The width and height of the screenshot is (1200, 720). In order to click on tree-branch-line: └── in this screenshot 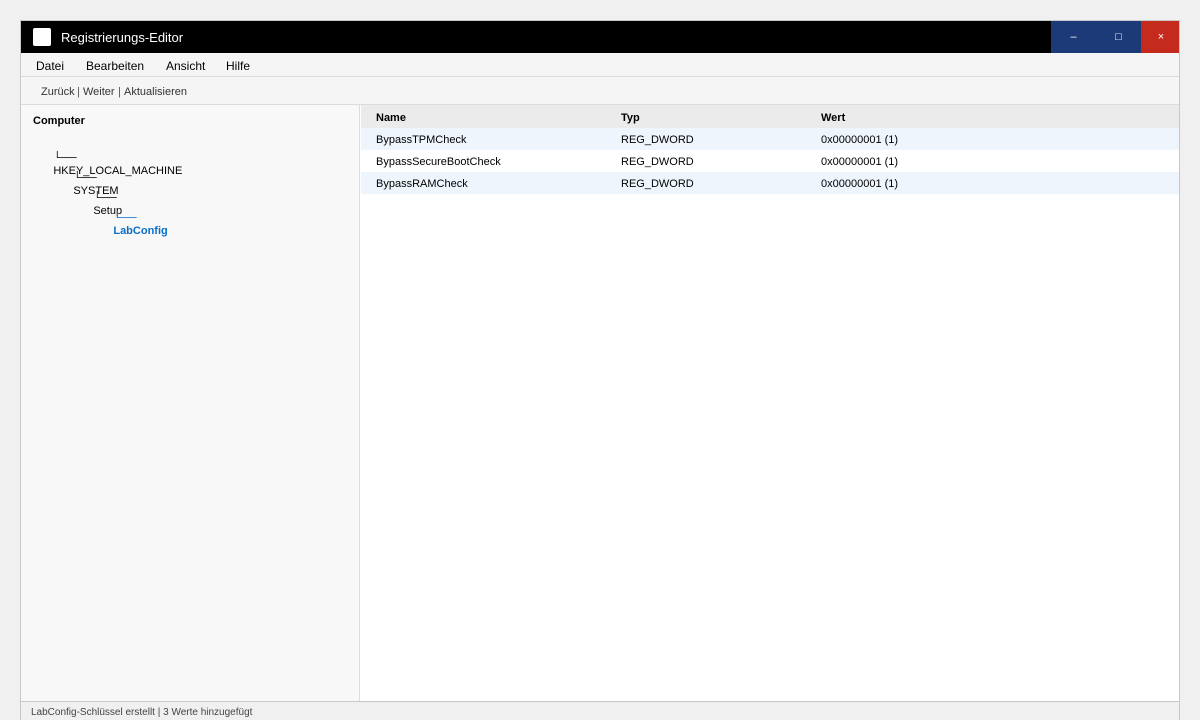, I will do `click(125, 218)`.